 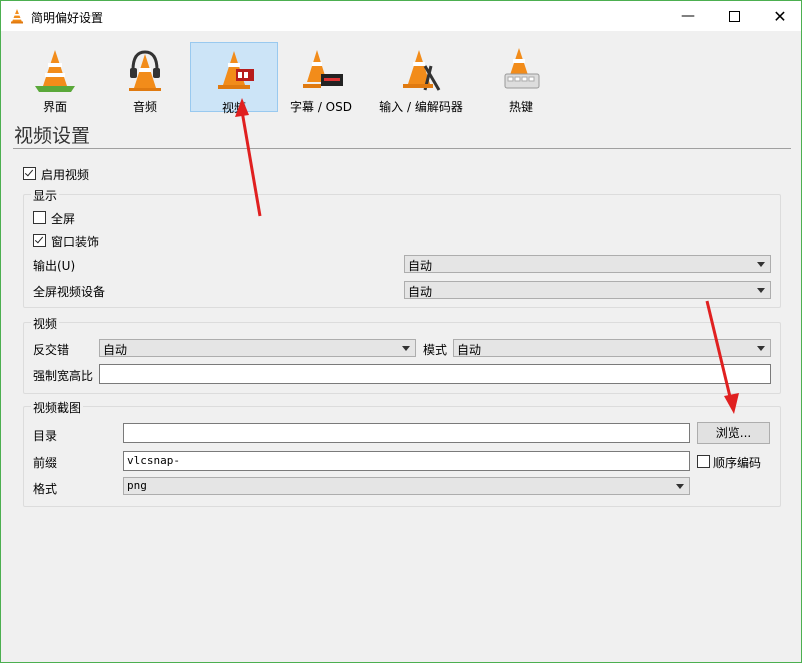 I want to click on directory-label: 目录, so click(x=45, y=436).